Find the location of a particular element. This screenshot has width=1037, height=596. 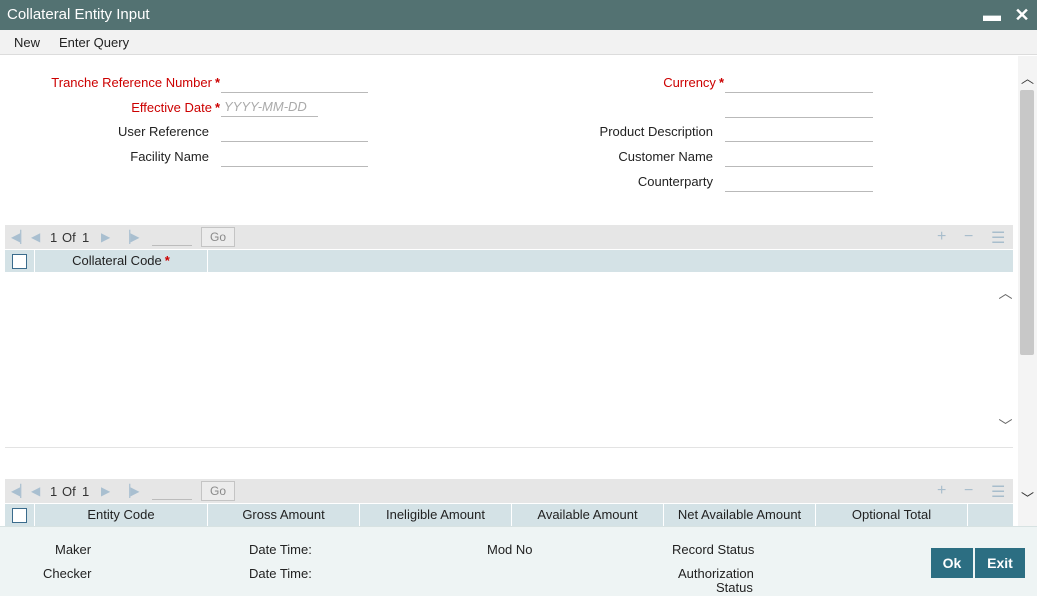

checker-label: Checker is located at coordinates (67, 573).